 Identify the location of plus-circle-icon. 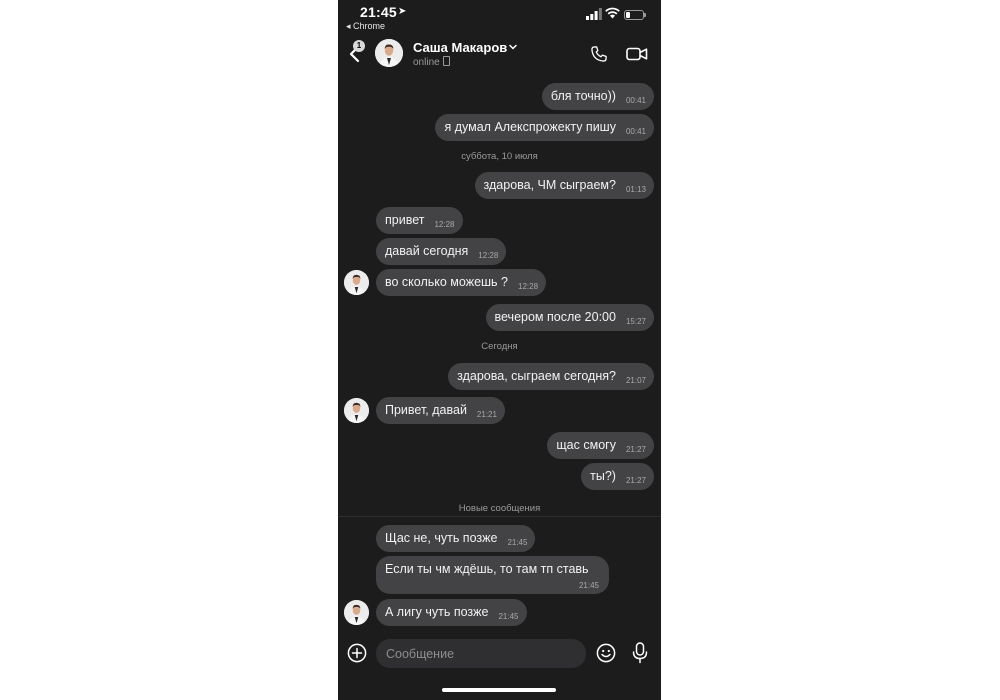
(357, 653).